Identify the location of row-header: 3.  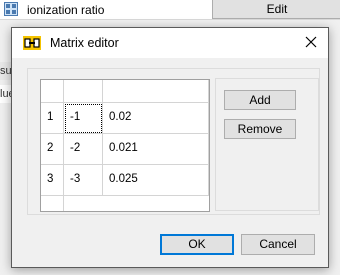
(52, 180).